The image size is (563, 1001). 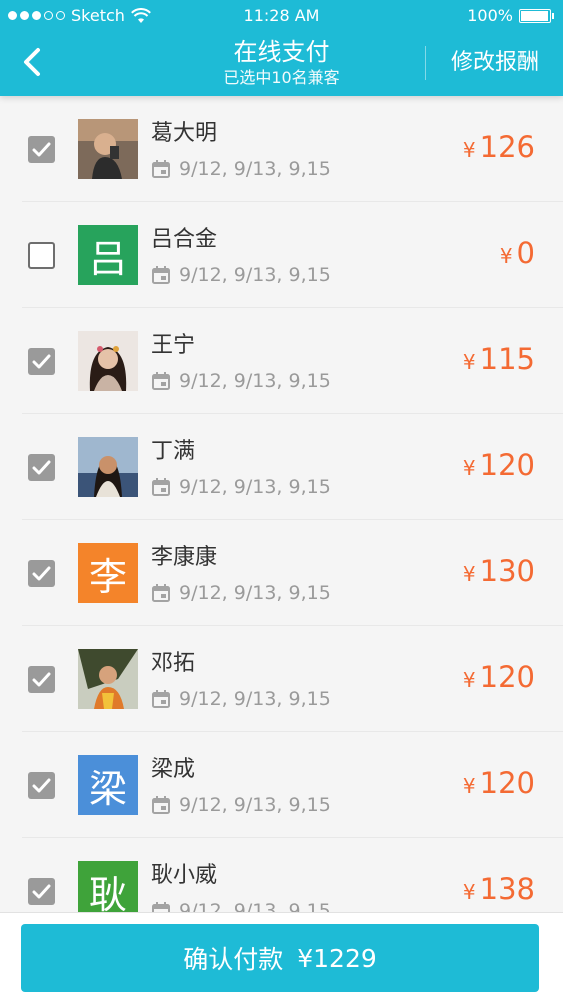 I want to click on confirm-pay-button: 确认付款 ¥1229, so click(x=280, y=958).